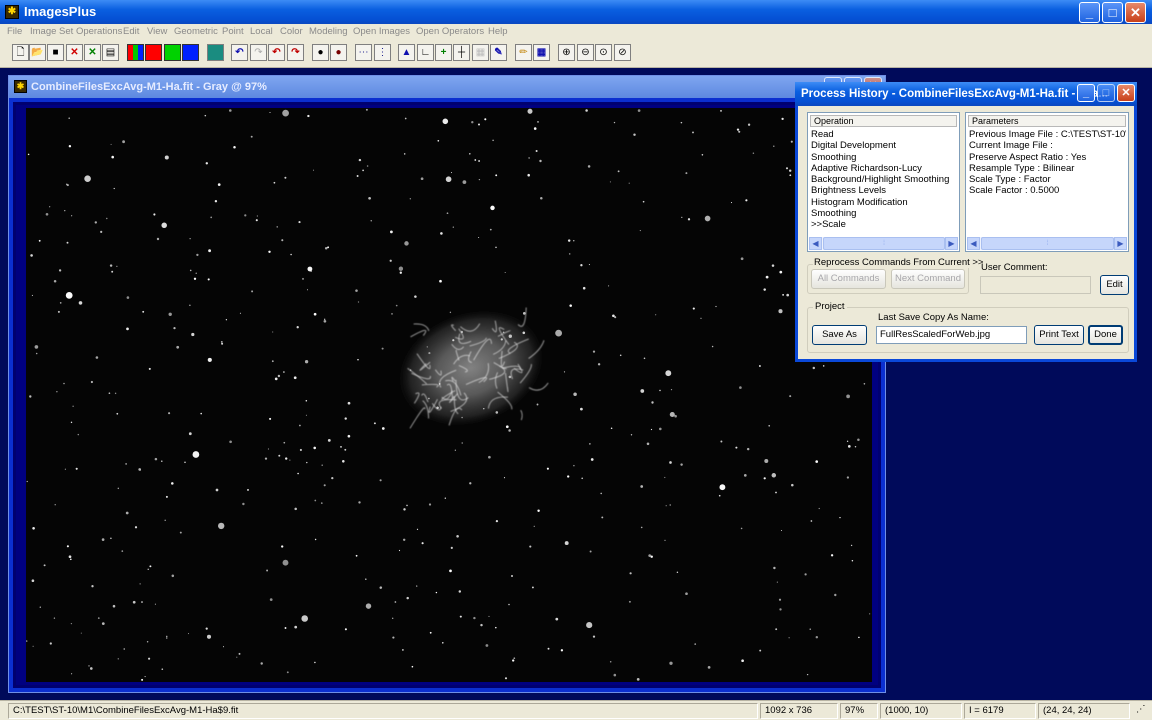  I want to click on redo-disabled-icon: ↷, so click(258, 52).